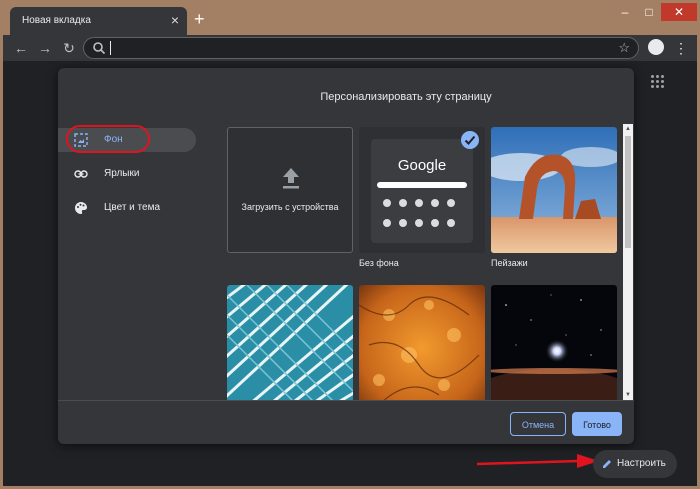  What do you see at coordinates (290, 190) in the screenshot?
I see `upload-tile: Загрузить с устройства` at bounding box center [290, 190].